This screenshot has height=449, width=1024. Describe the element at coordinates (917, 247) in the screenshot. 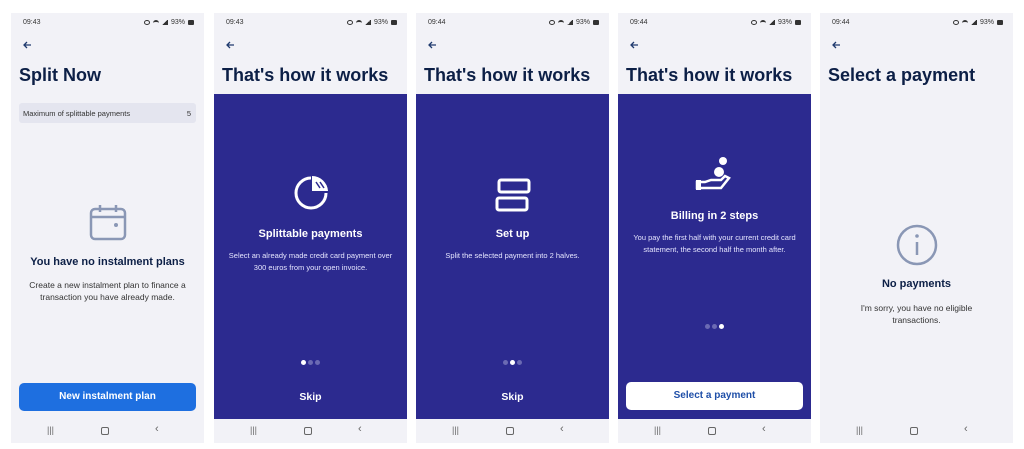

I see `info-icon` at that location.